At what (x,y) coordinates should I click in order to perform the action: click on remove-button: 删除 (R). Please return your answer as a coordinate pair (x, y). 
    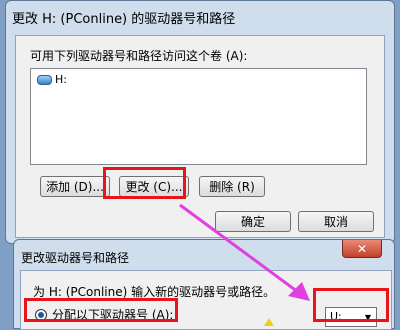
    Looking at the image, I should click on (232, 186).